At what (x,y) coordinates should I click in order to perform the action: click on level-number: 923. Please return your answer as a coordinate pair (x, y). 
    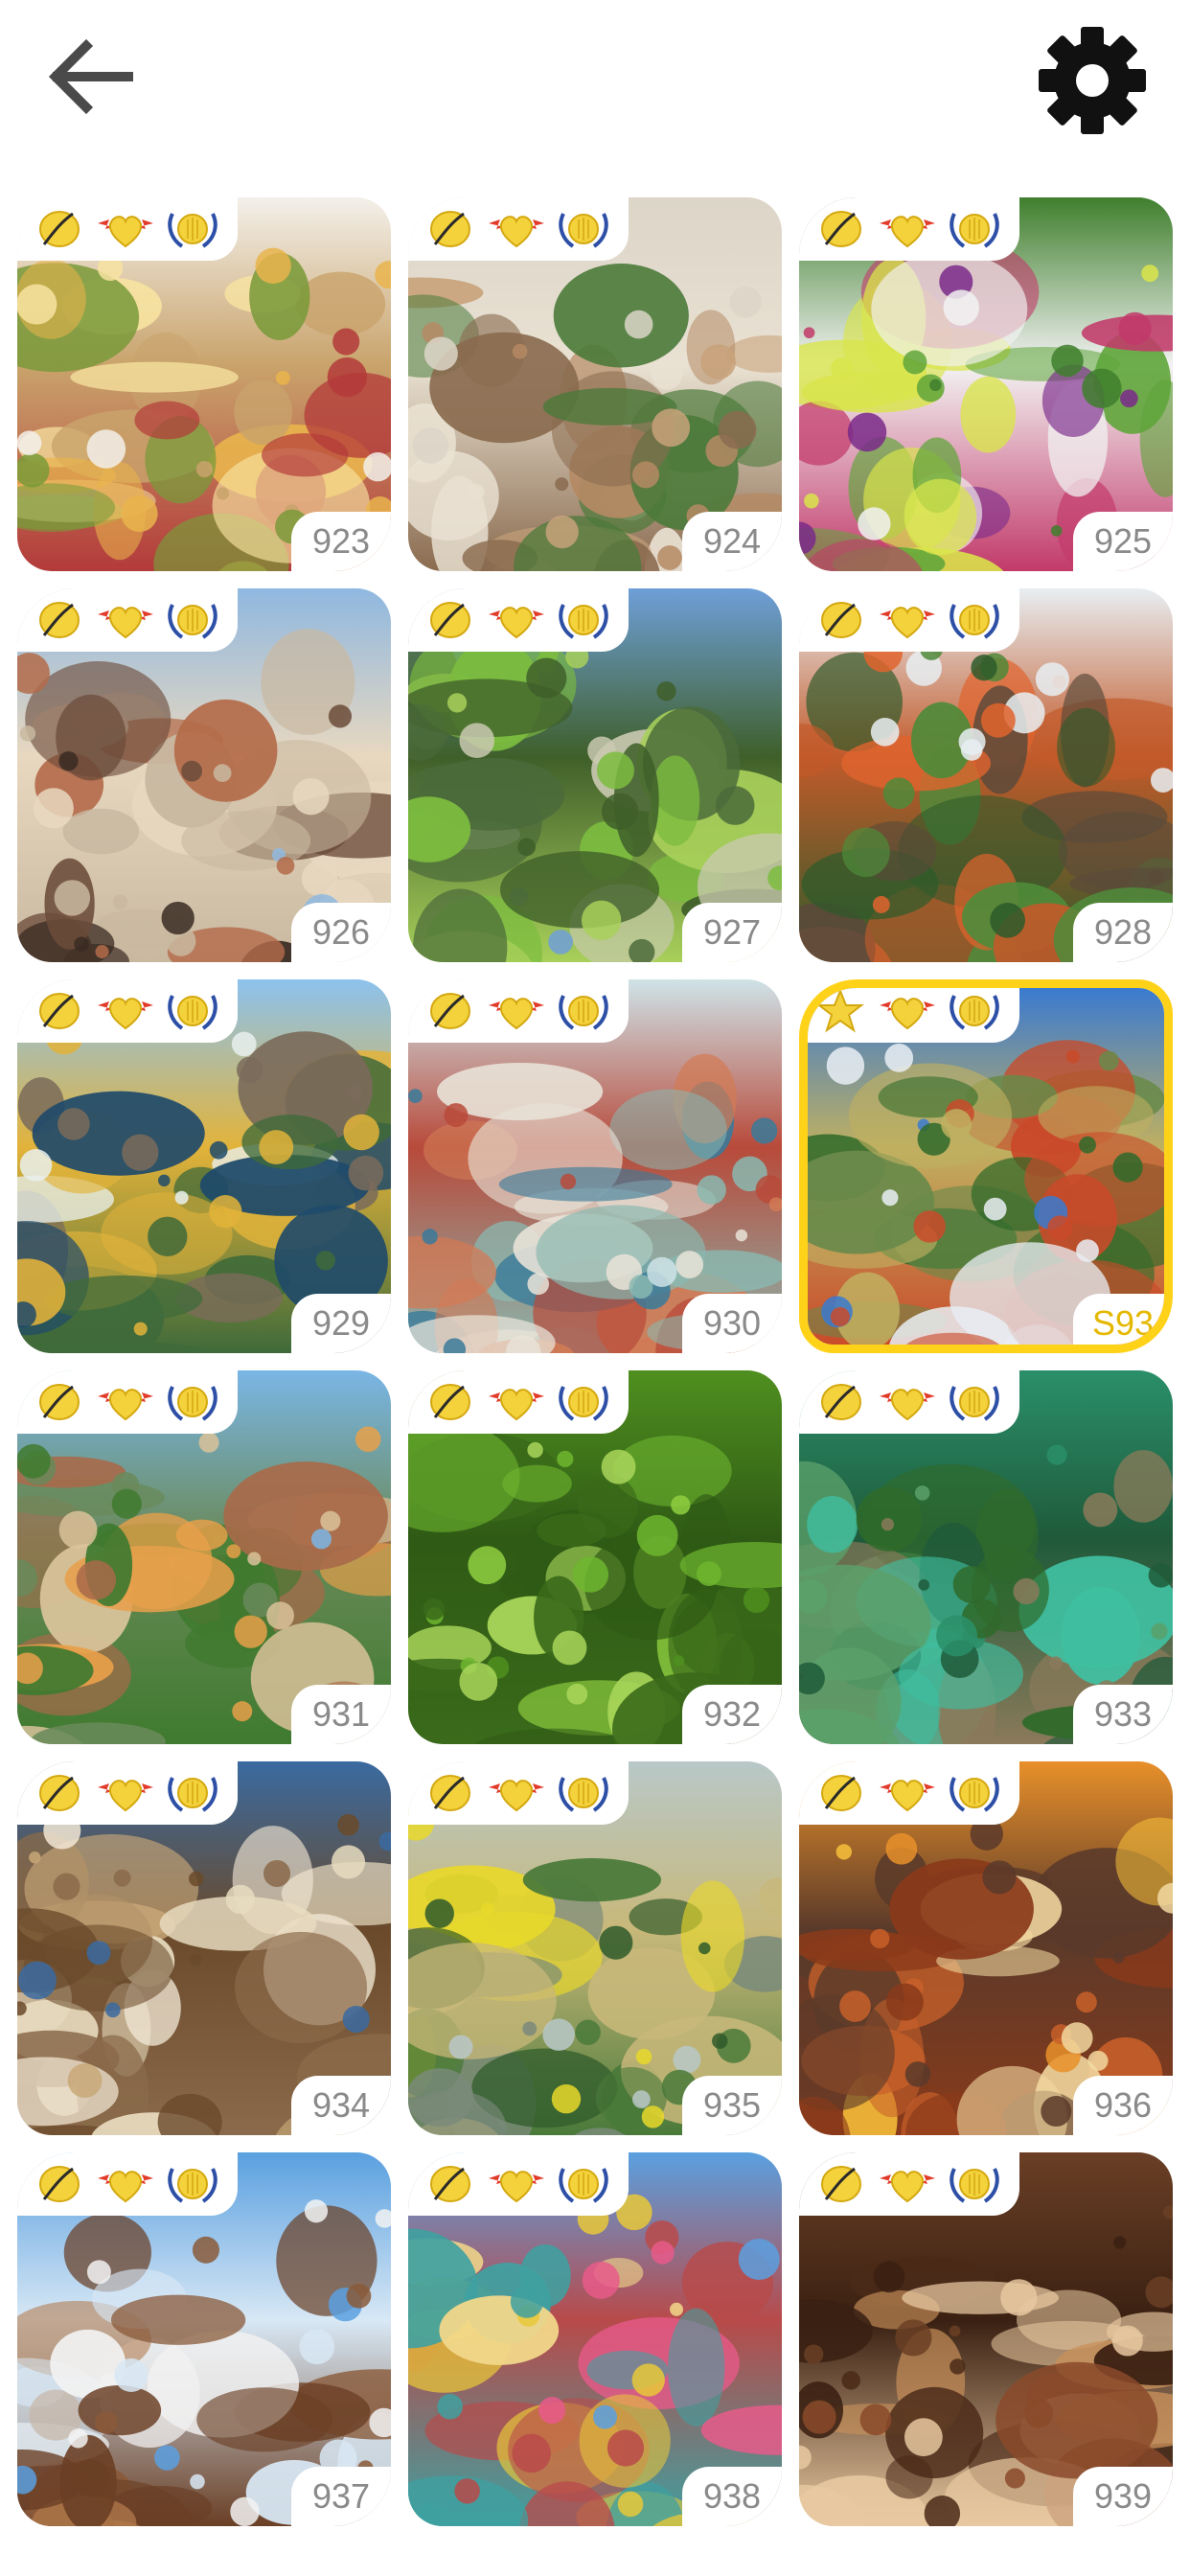
    Looking at the image, I should click on (341, 541).